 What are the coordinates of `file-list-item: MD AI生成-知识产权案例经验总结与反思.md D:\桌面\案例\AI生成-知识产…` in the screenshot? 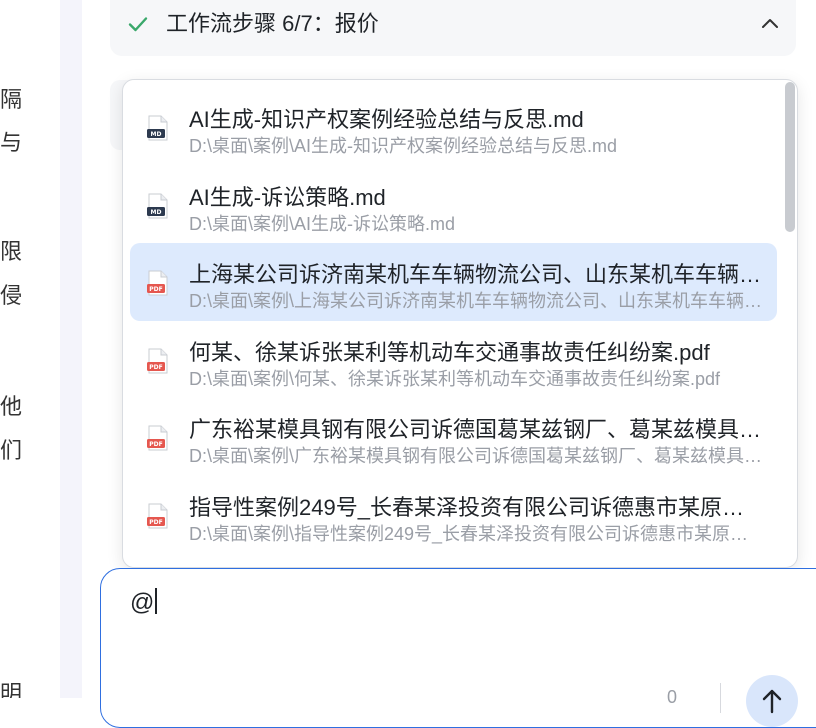 It's located at (453, 127).